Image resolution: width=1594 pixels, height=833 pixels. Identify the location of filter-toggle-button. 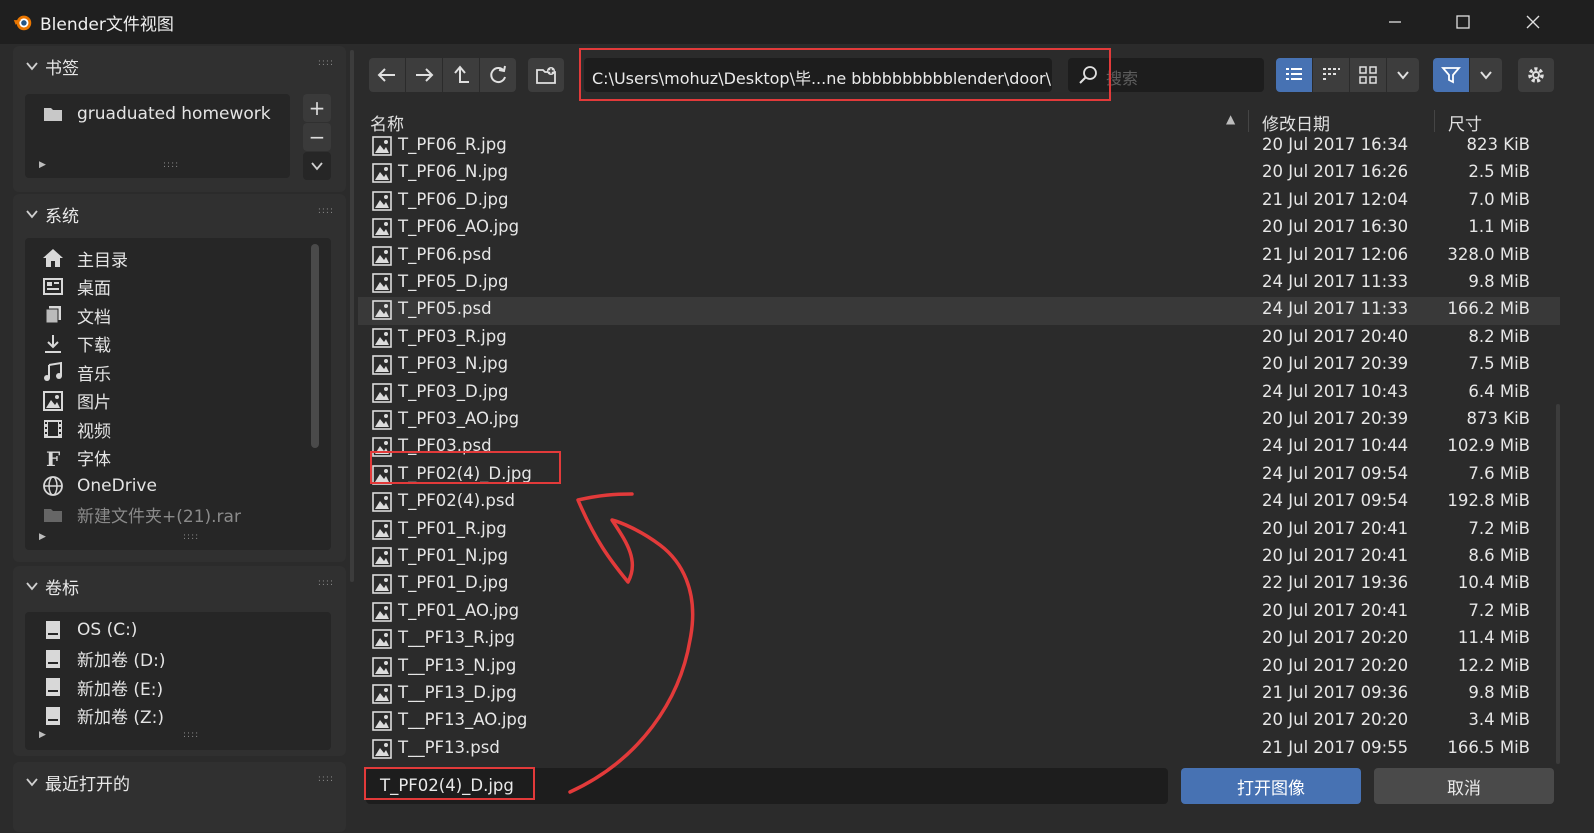
(1451, 75).